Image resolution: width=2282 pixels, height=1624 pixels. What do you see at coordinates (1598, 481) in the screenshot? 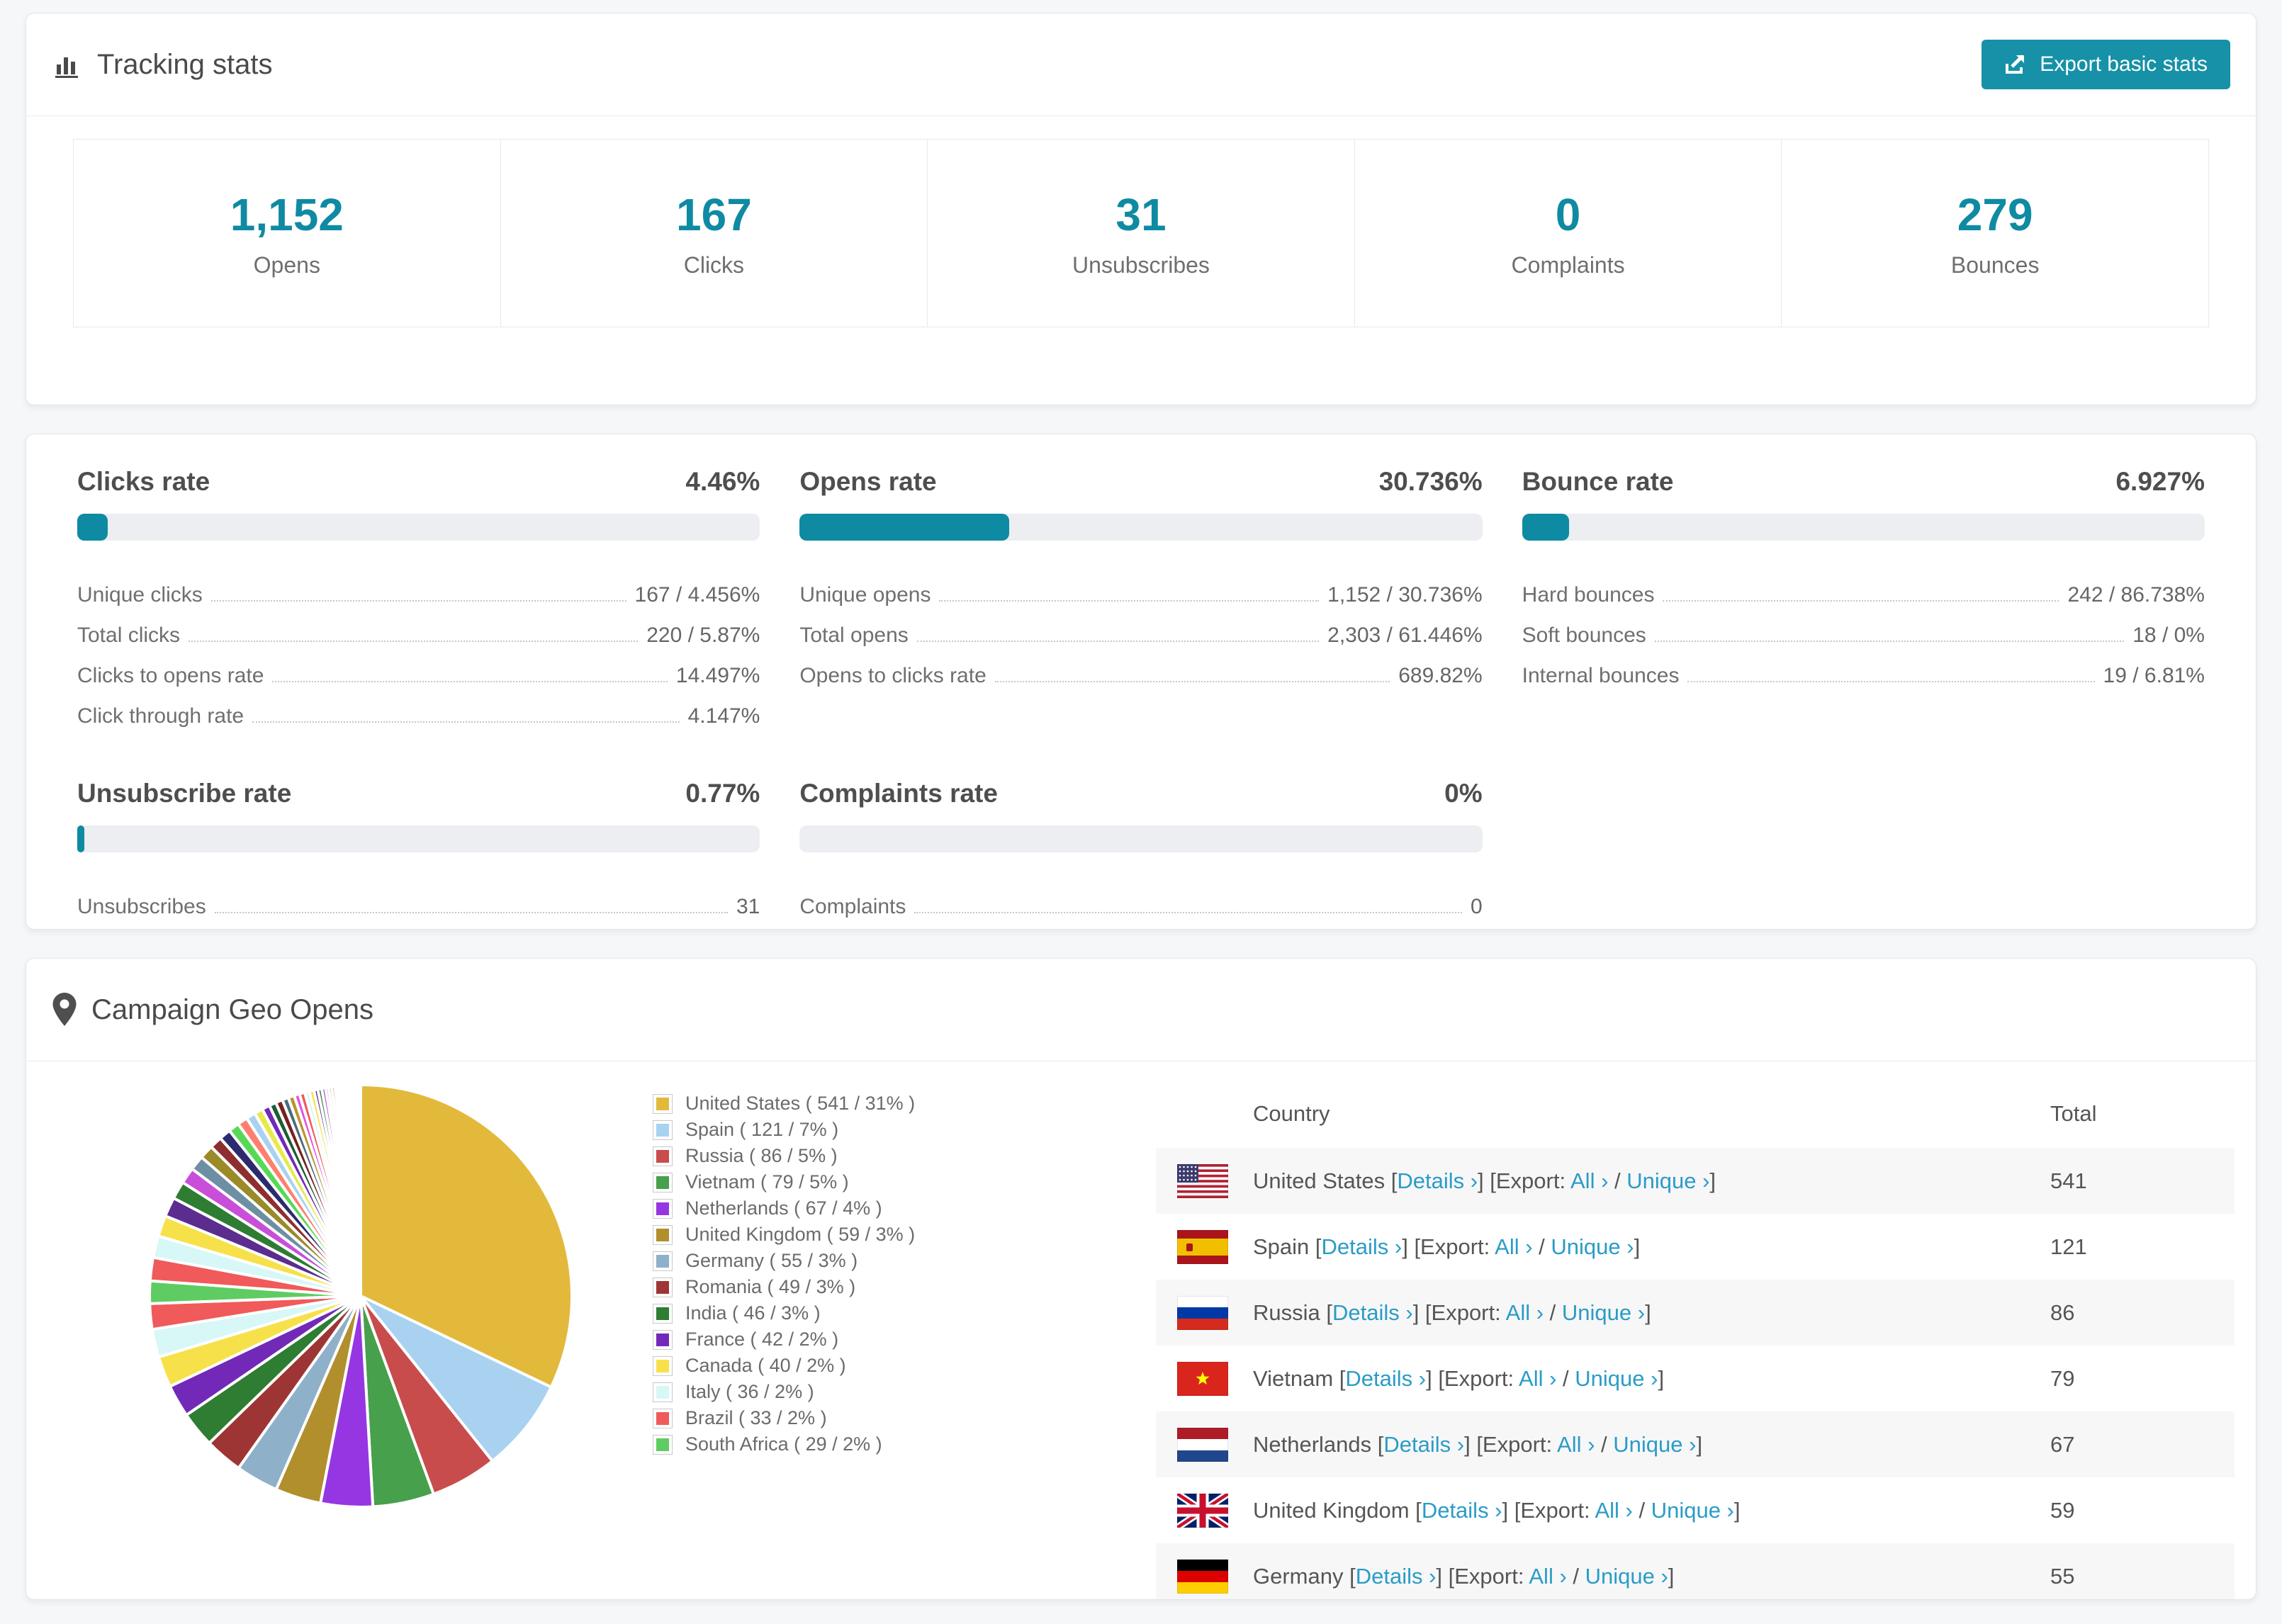
I see `rate-title: Bounce rate` at bounding box center [1598, 481].